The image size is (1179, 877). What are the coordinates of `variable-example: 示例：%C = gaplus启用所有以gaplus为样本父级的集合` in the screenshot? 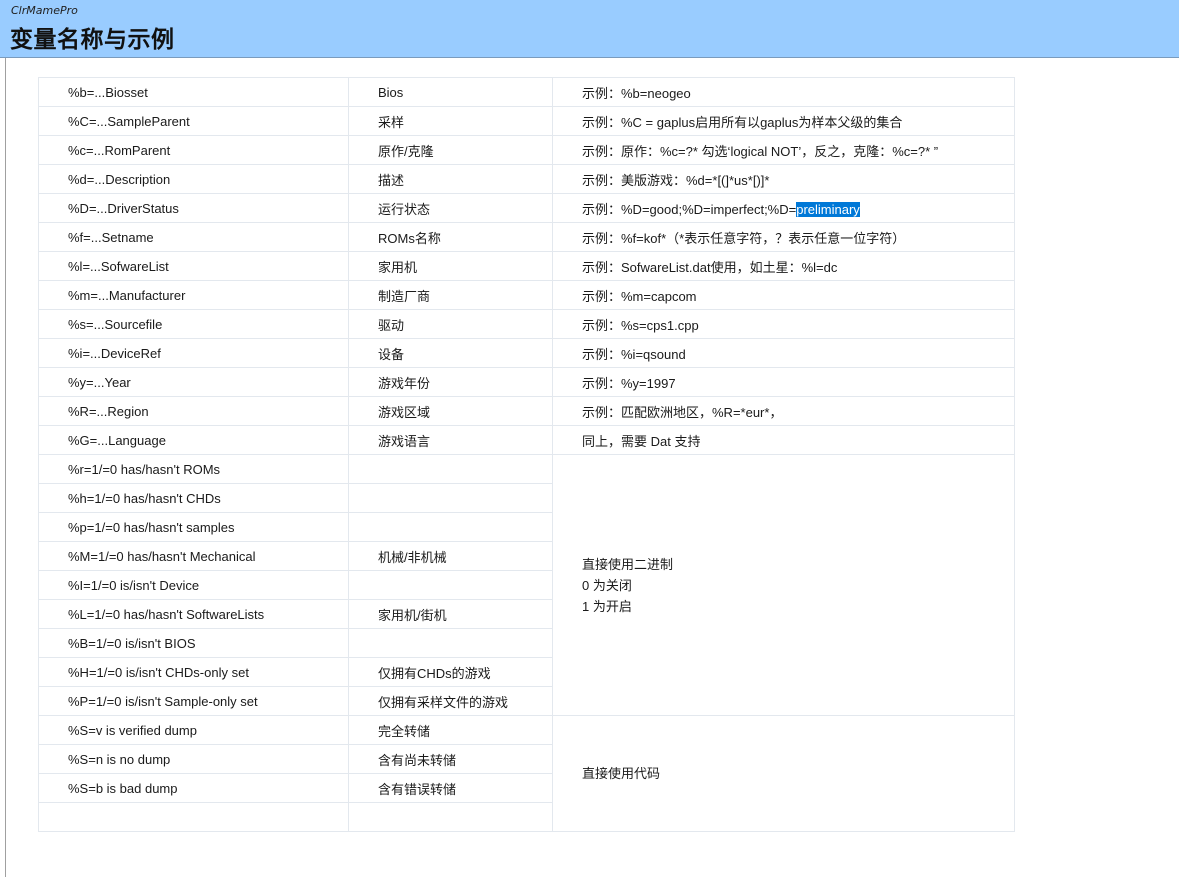 It's located at (783, 121).